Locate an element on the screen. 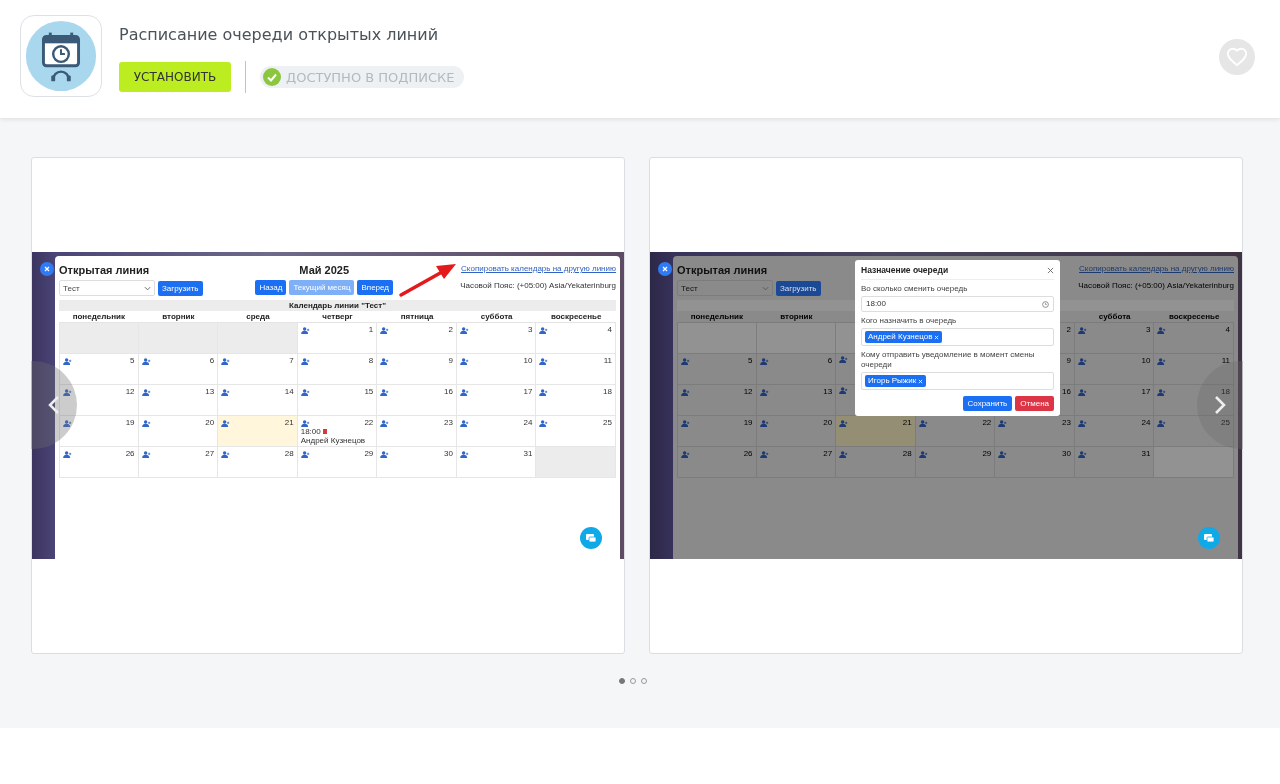 This screenshot has width=1280, height=784. cancel-button: Отмена is located at coordinates (1034, 403).